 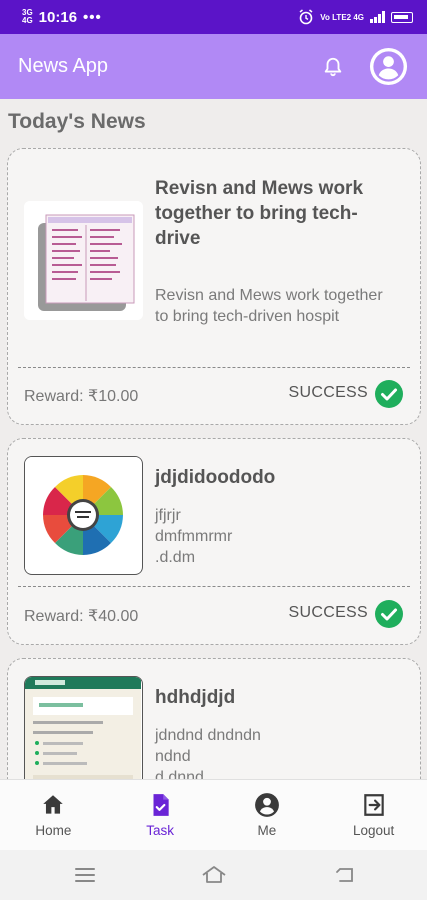 I want to click on logout-icon, so click(x=373, y=805).